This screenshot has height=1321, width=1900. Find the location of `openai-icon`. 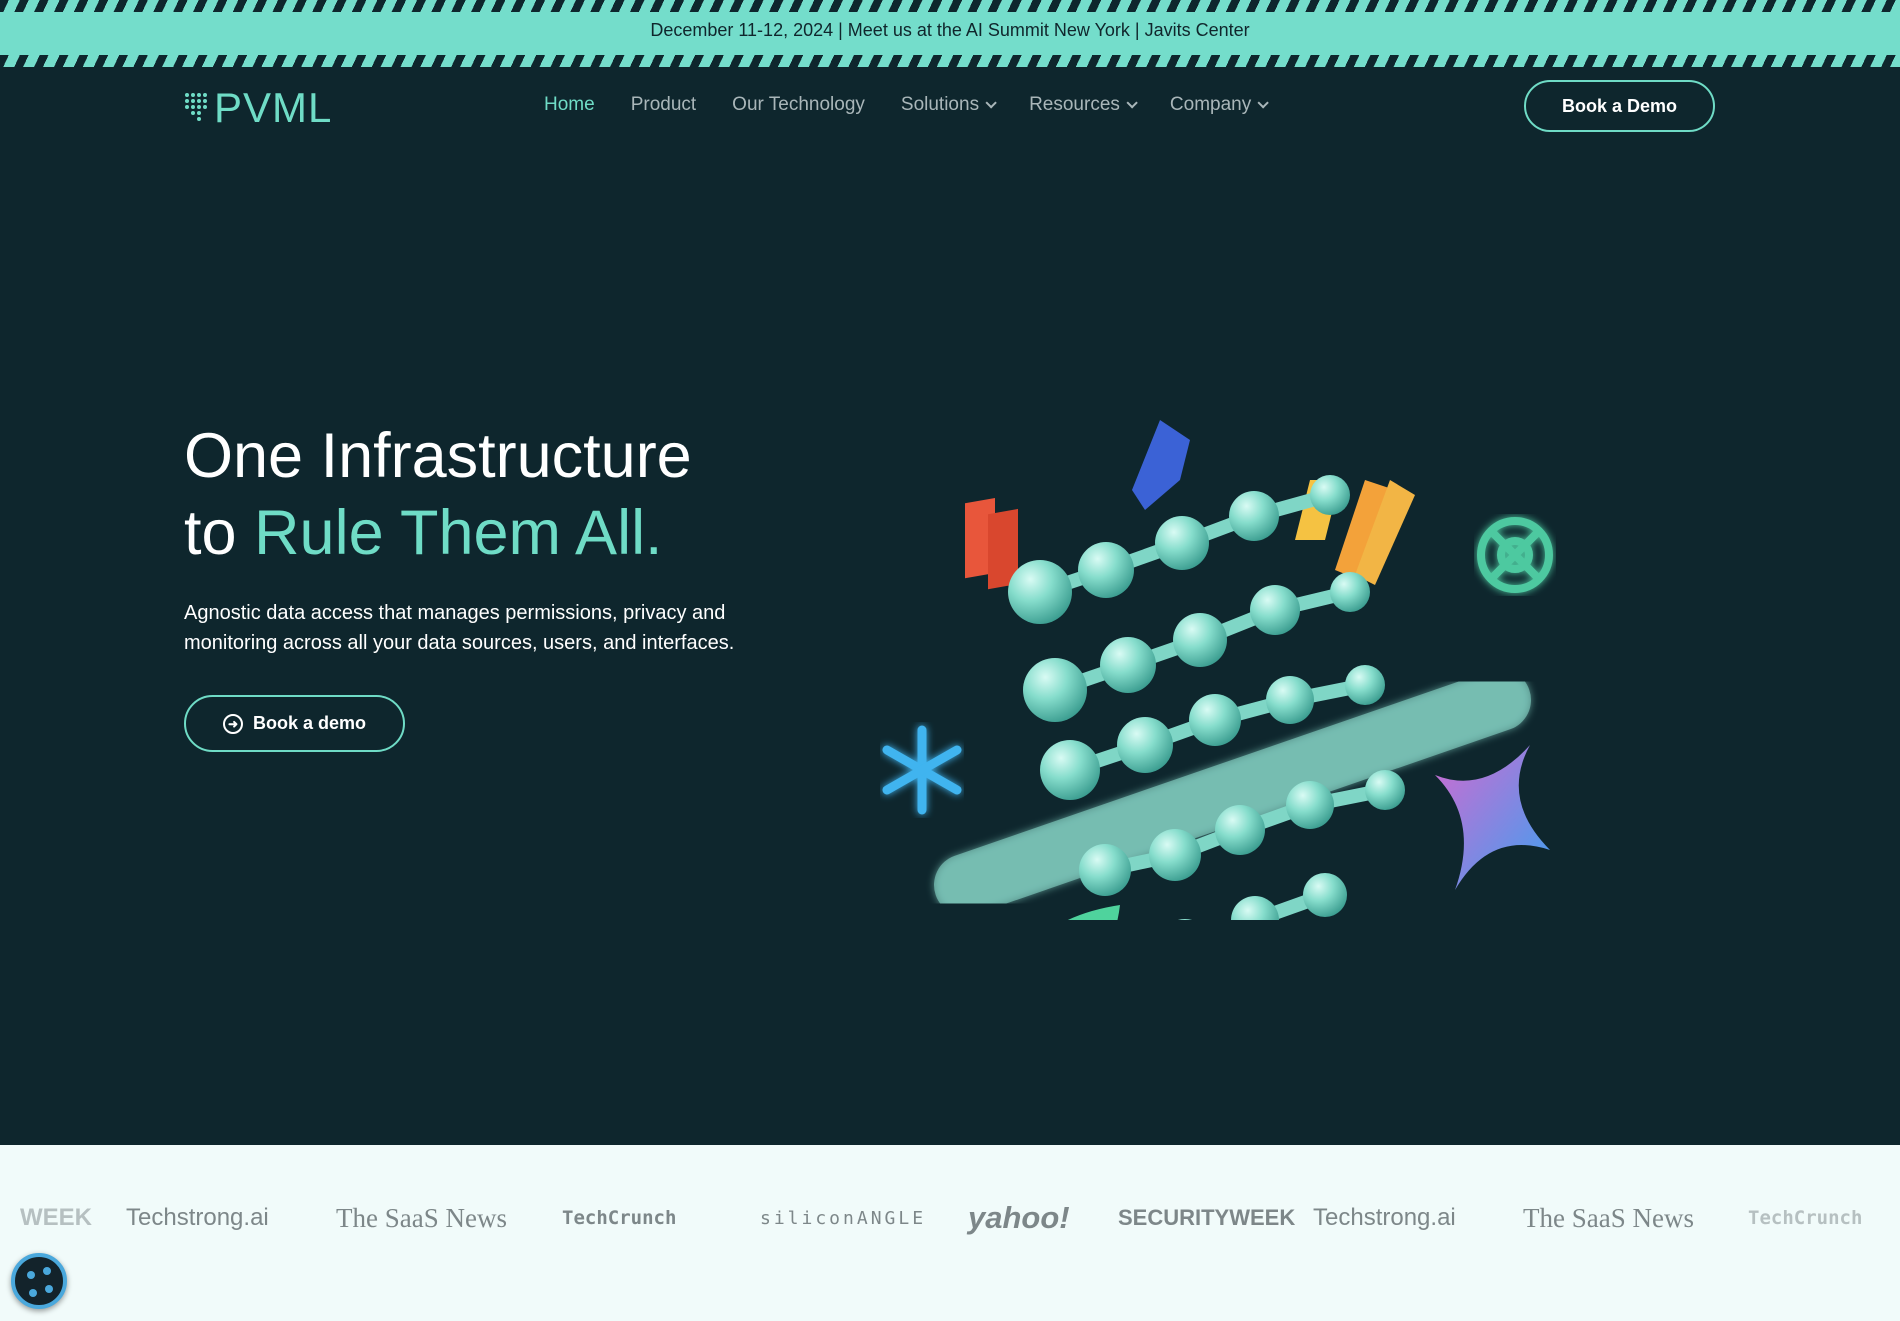

openai-icon is located at coordinates (1515, 555).